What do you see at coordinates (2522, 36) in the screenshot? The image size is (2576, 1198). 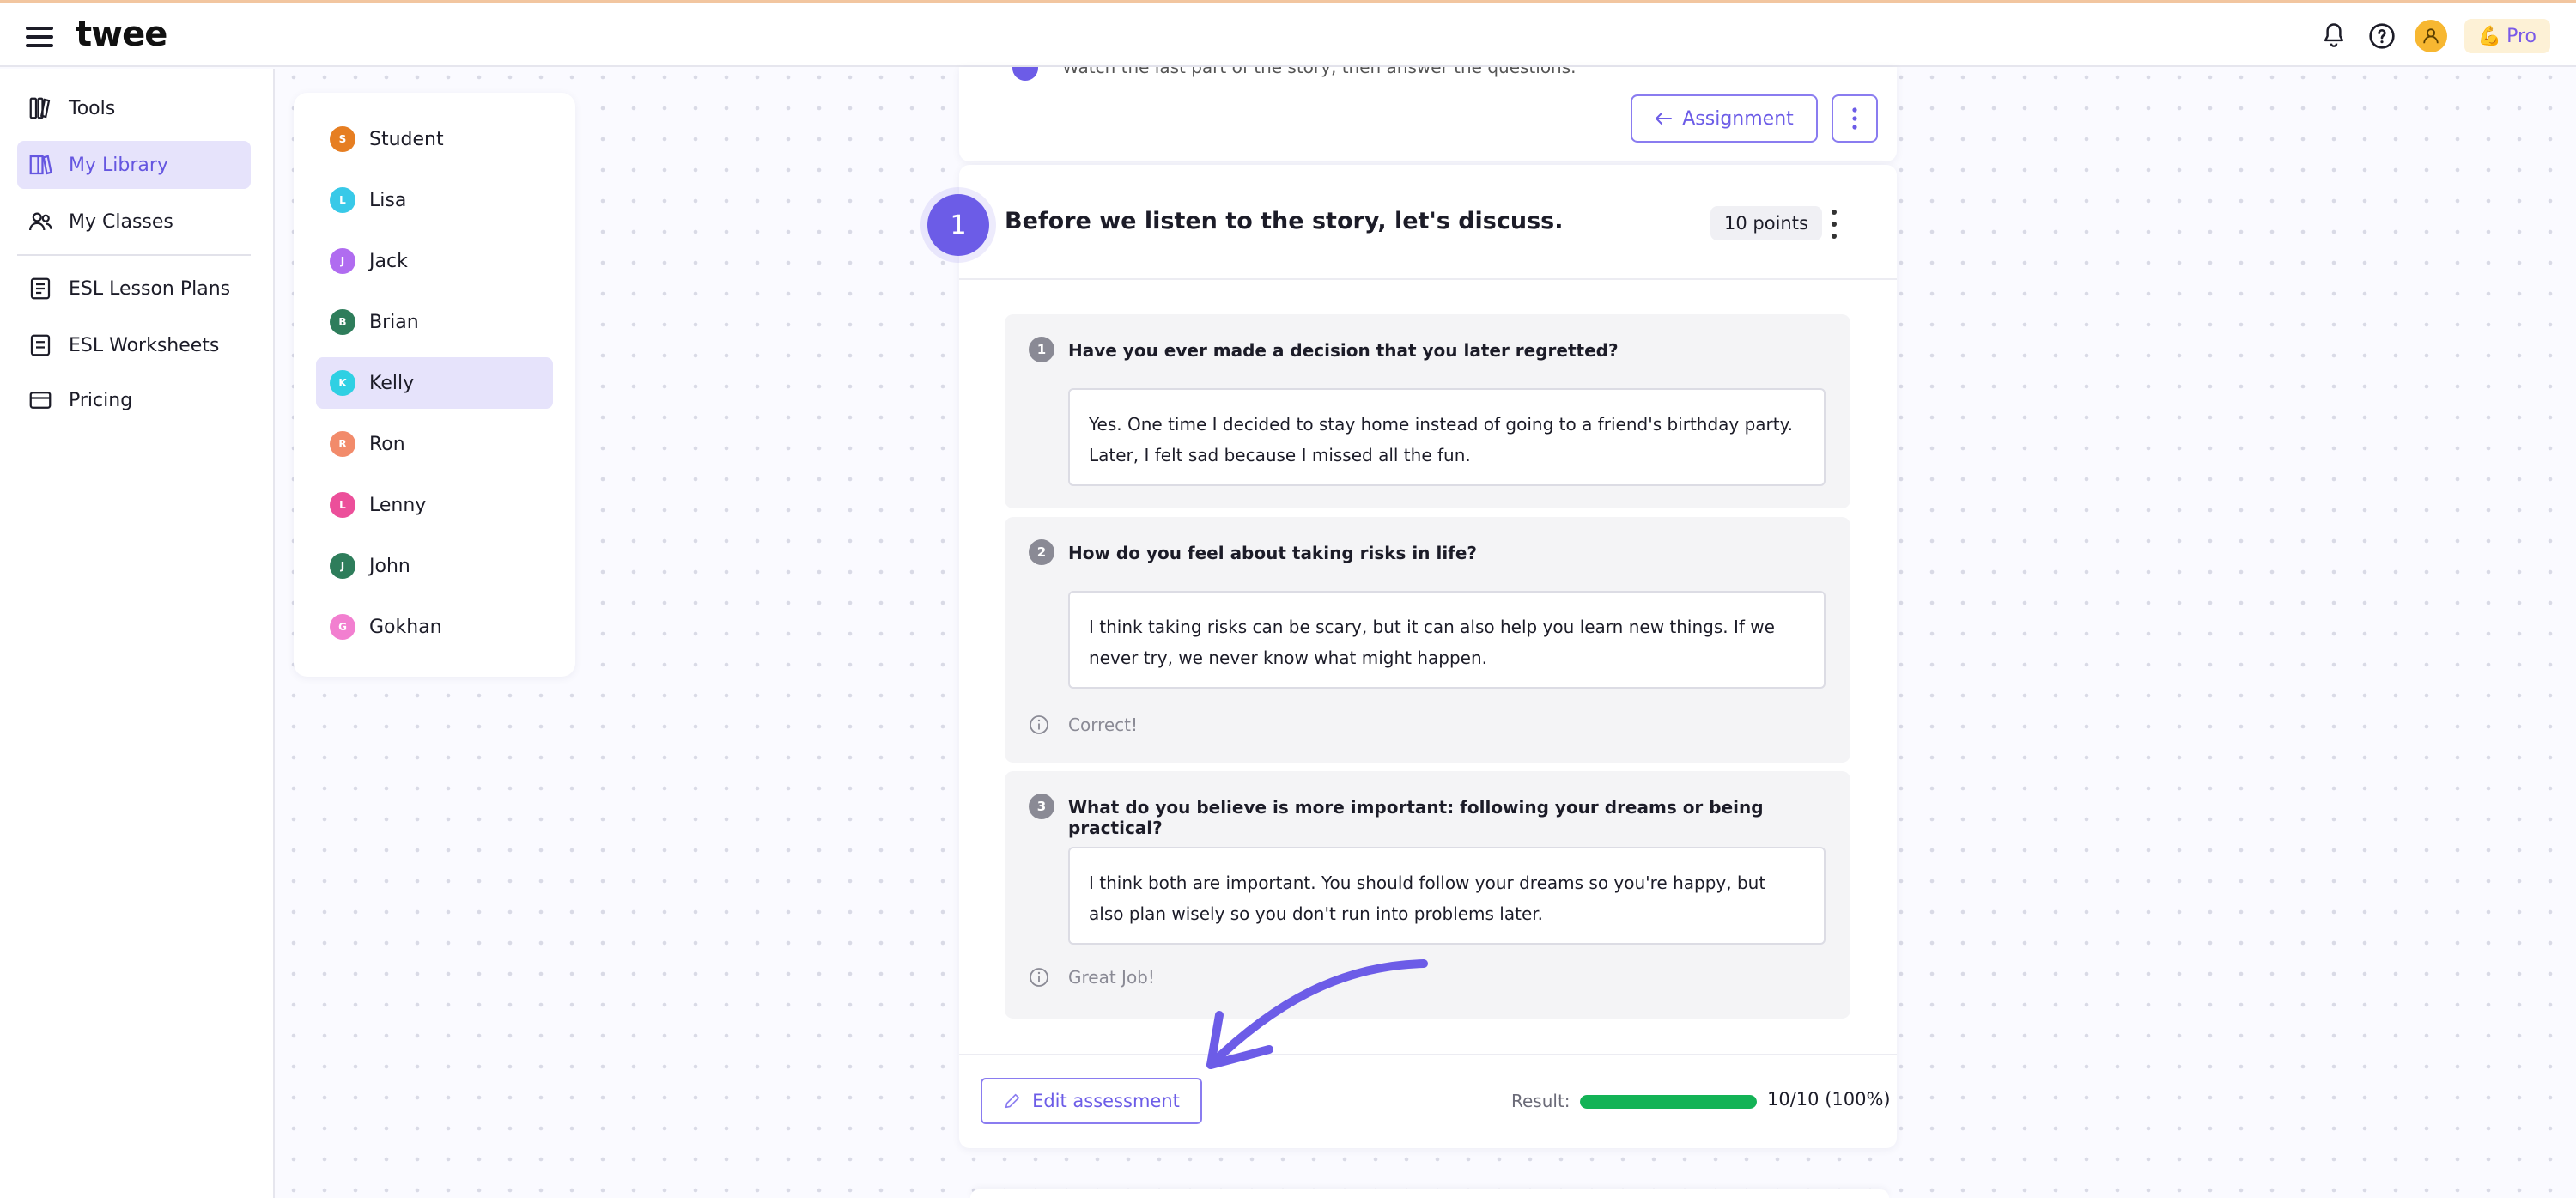 I see `pro-label: Pro` at bounding box center [2522, 36].